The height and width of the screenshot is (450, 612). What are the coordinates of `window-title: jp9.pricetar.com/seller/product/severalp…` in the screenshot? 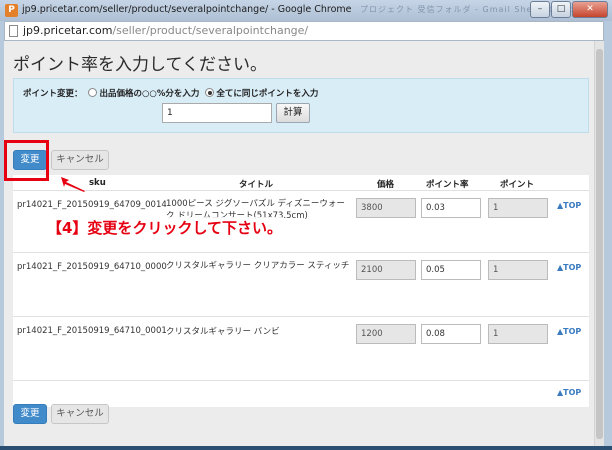 It's located at (187, 9).